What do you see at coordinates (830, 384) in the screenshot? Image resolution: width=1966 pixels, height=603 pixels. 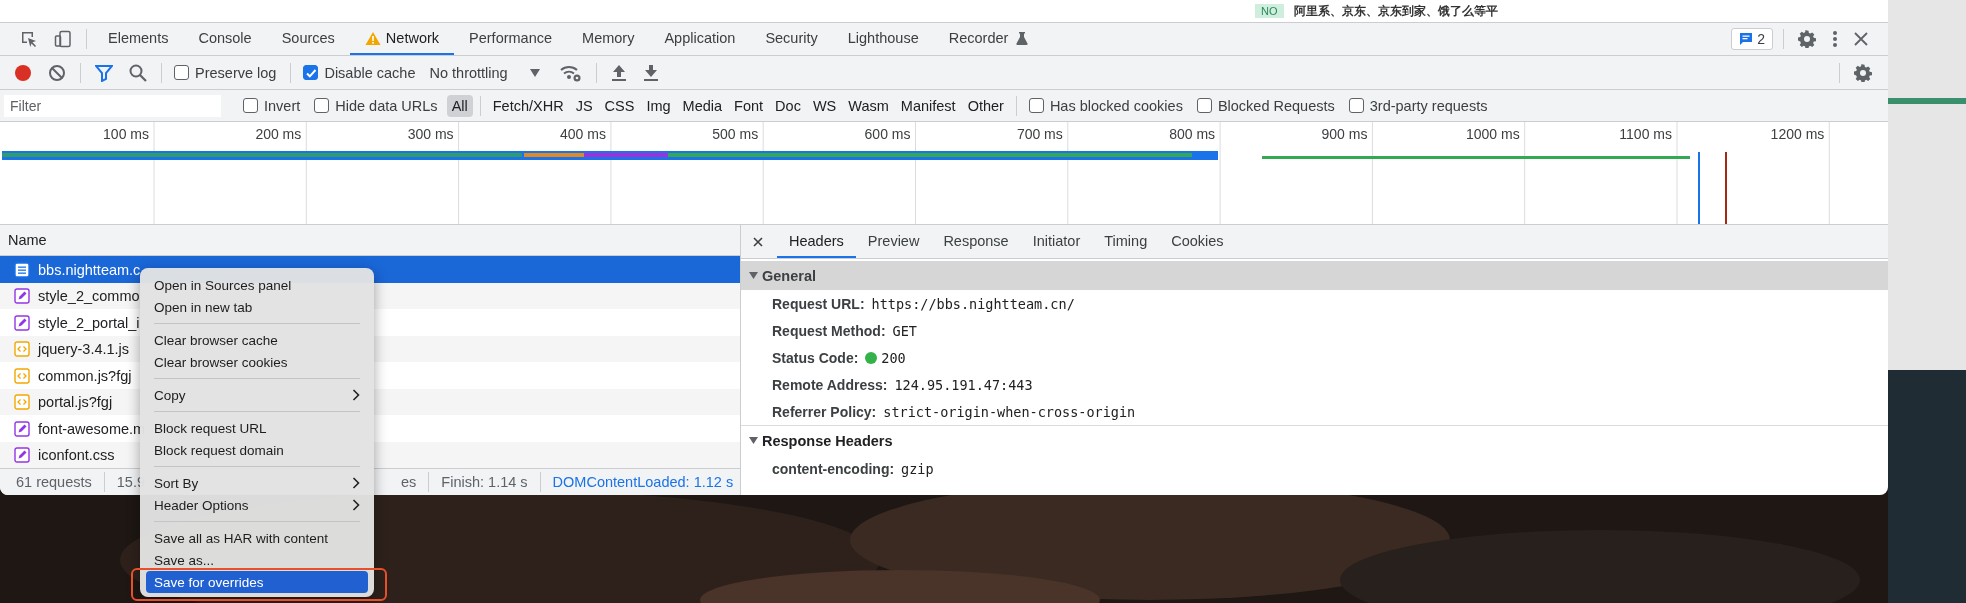 I see `header-name: Remote Address:` at bounding box center [830, 384].